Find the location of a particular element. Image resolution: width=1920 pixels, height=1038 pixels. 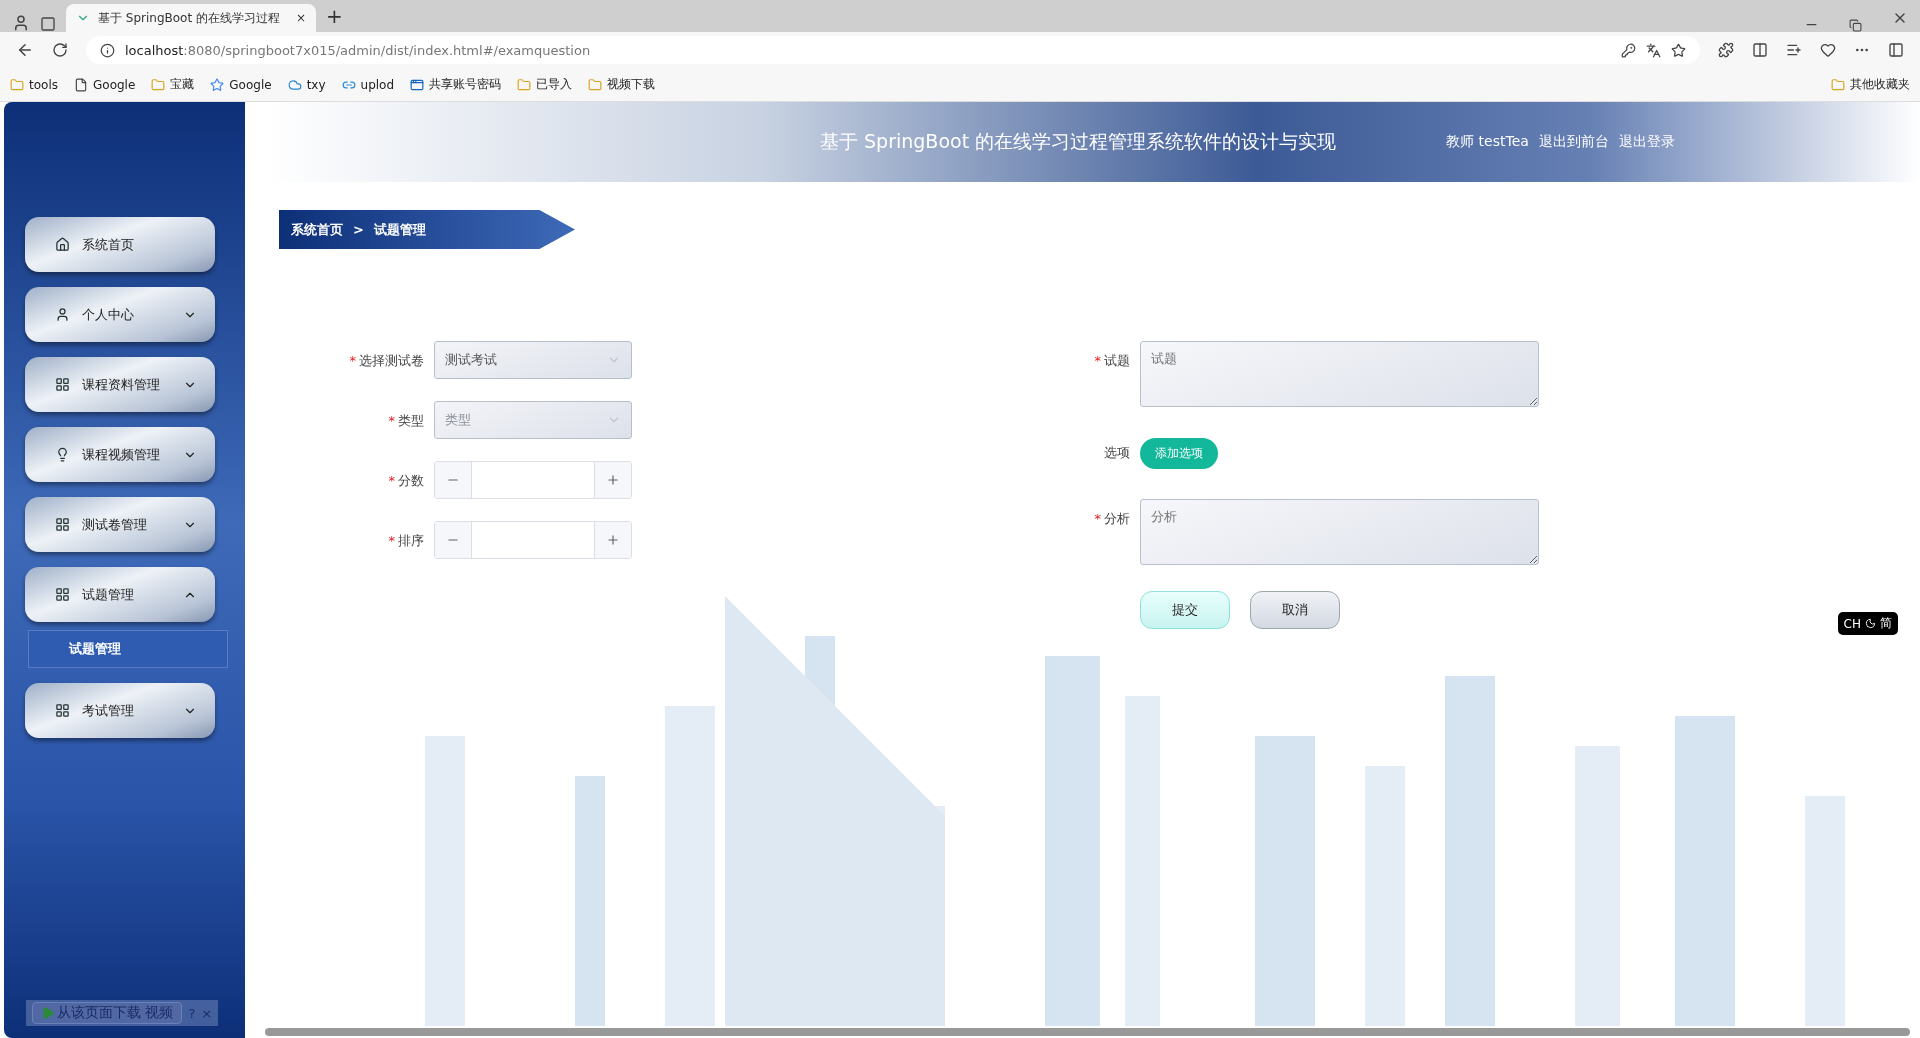

tab-title: 基于 SpringBoot 的在线学习过程 is located at coordinates (189, 18).